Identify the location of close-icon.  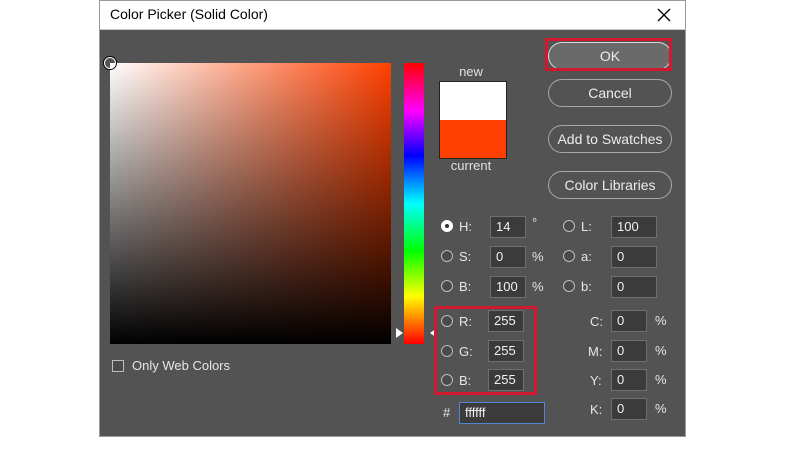
(664, 15).